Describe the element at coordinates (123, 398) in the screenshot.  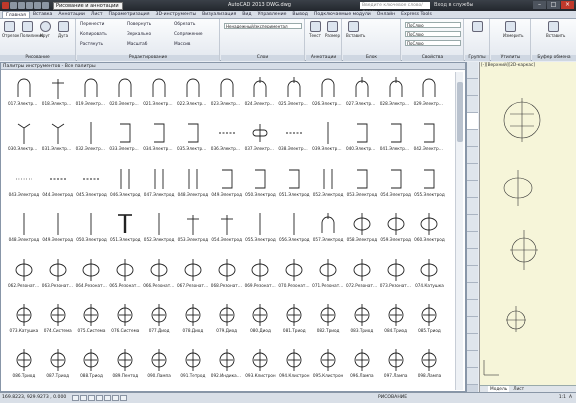
I see `lineweight-toggle` at that location.